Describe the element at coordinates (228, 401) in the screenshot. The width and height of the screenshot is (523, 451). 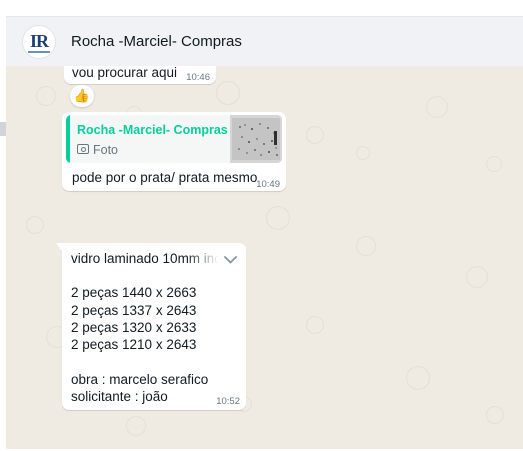
I see `message-time: 10:52` at that location.